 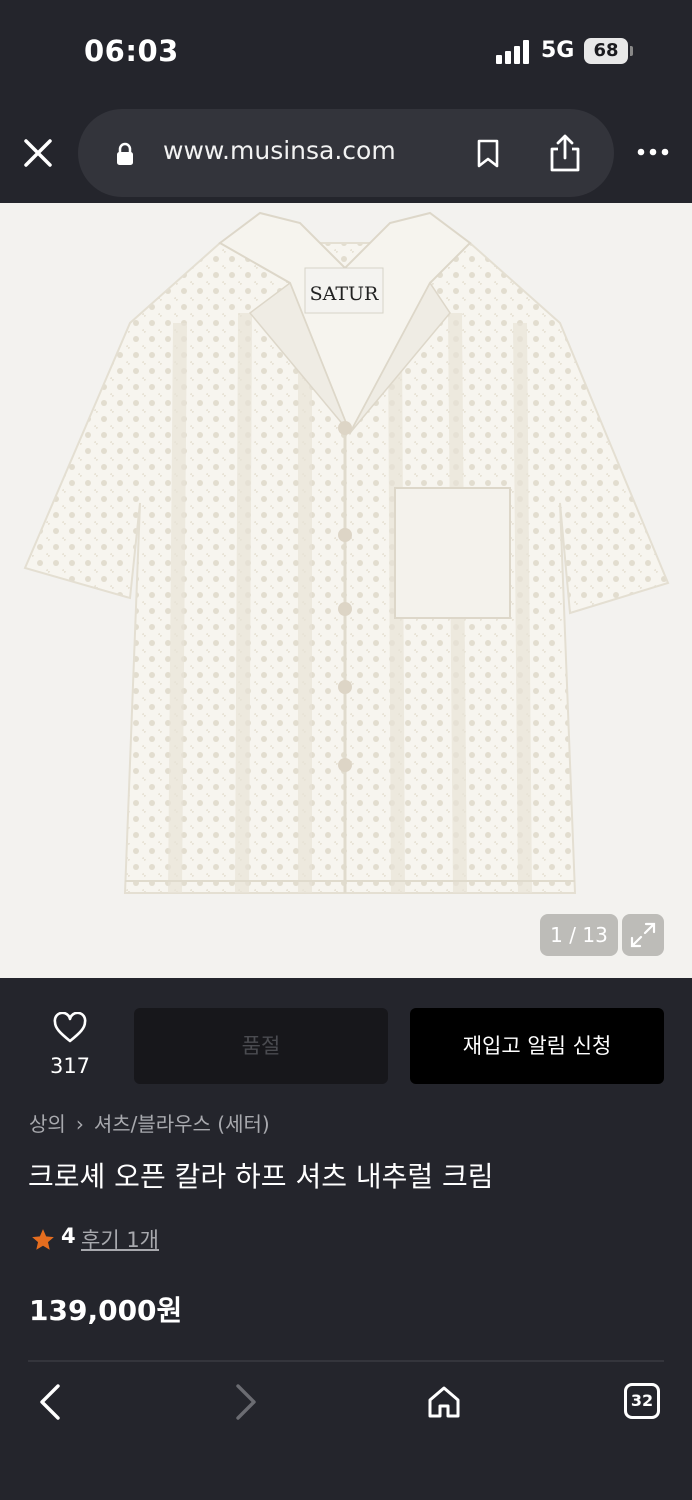 I want to click on purchase-action-row: 317 품절 재입고 알림 신청, so click(x=346, y=1038).